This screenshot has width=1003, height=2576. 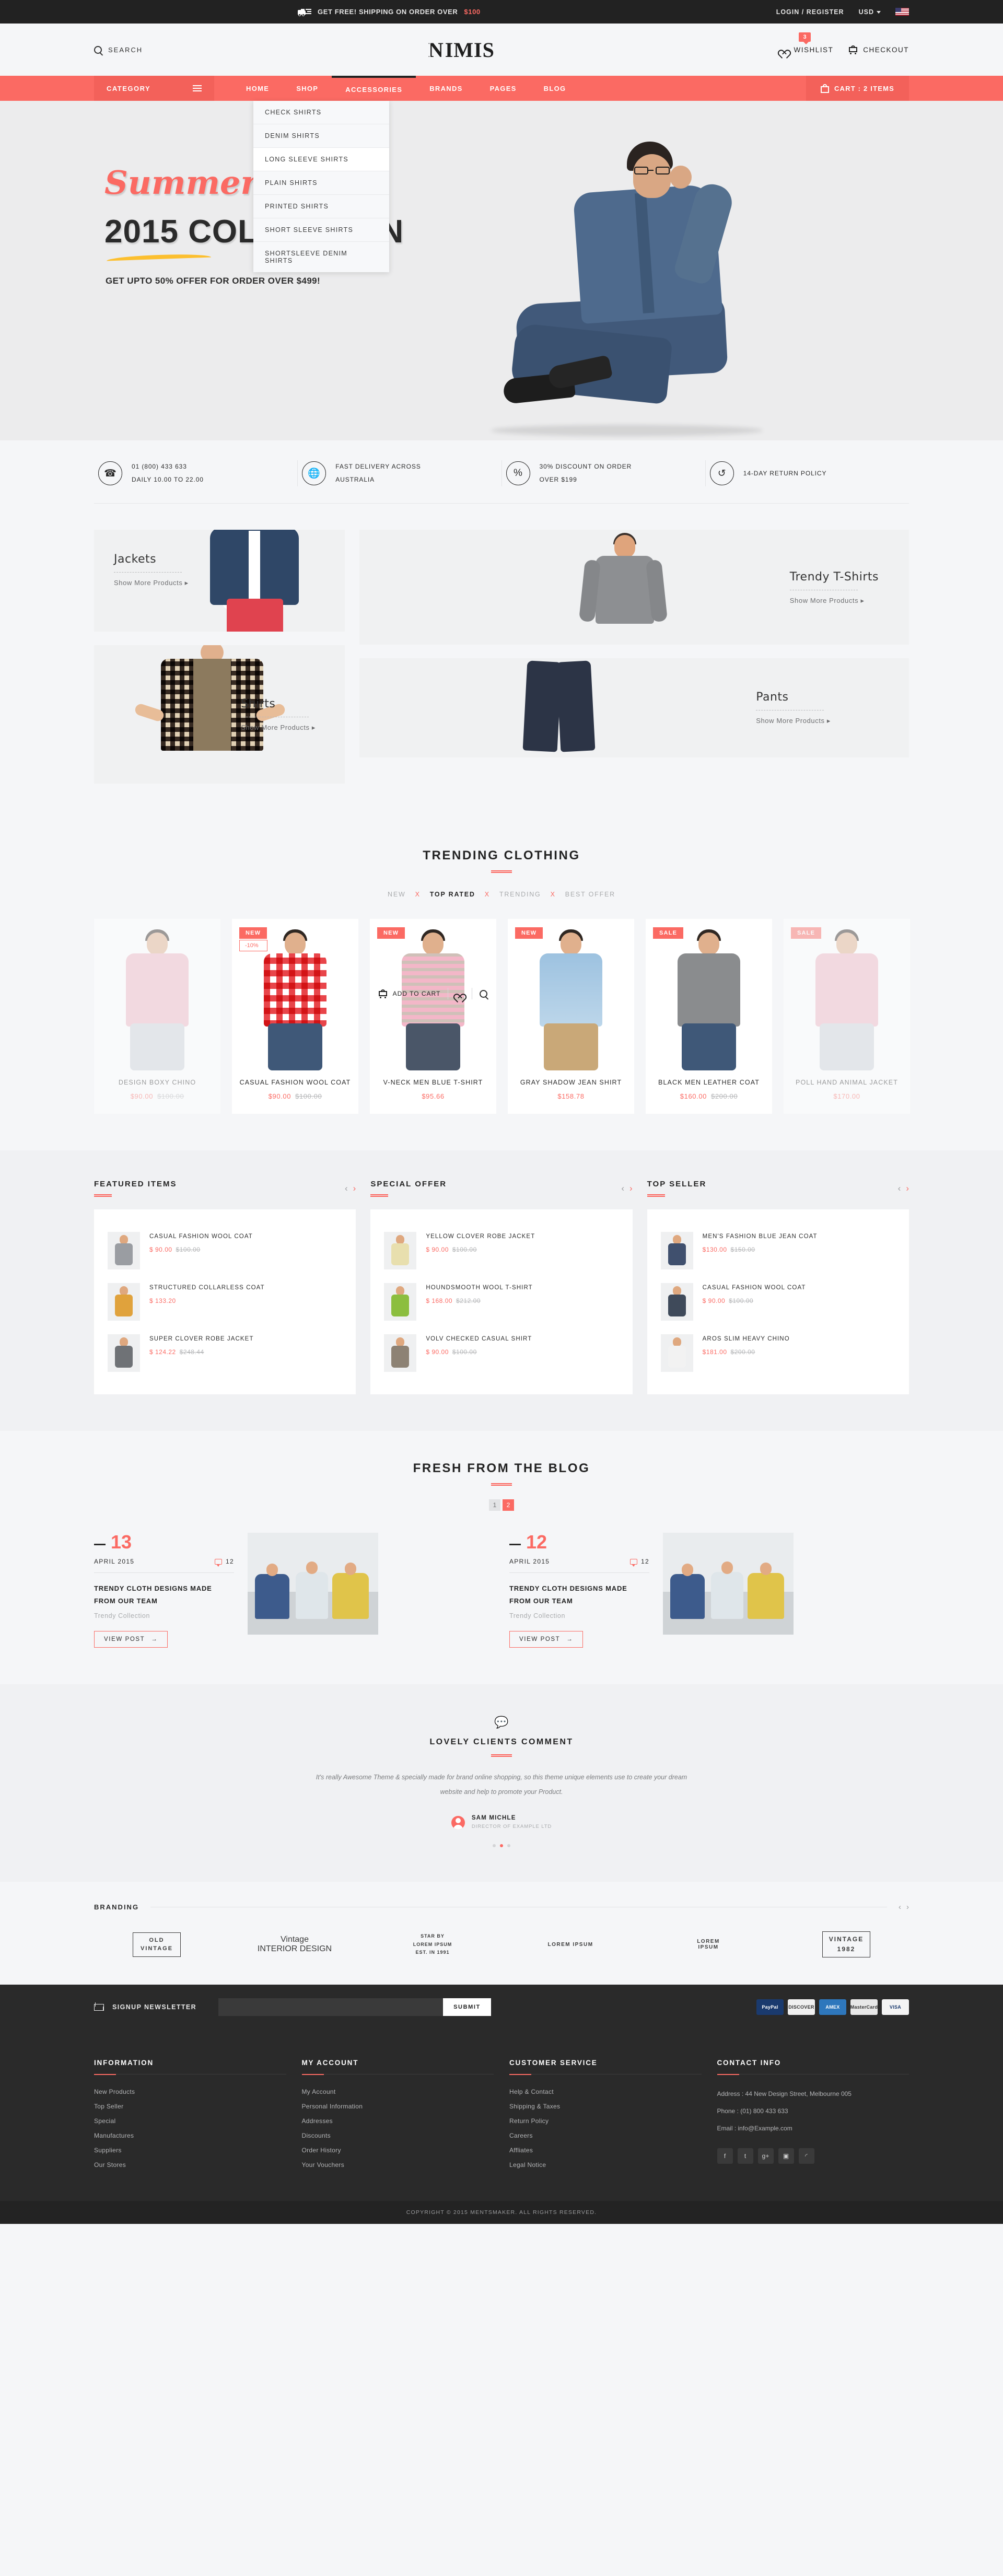 I want to click on widget-item: HOUNDSMOOTH WOOL T-SHIRT $ 168.00 $212.00, so click(x=501, y=1301).